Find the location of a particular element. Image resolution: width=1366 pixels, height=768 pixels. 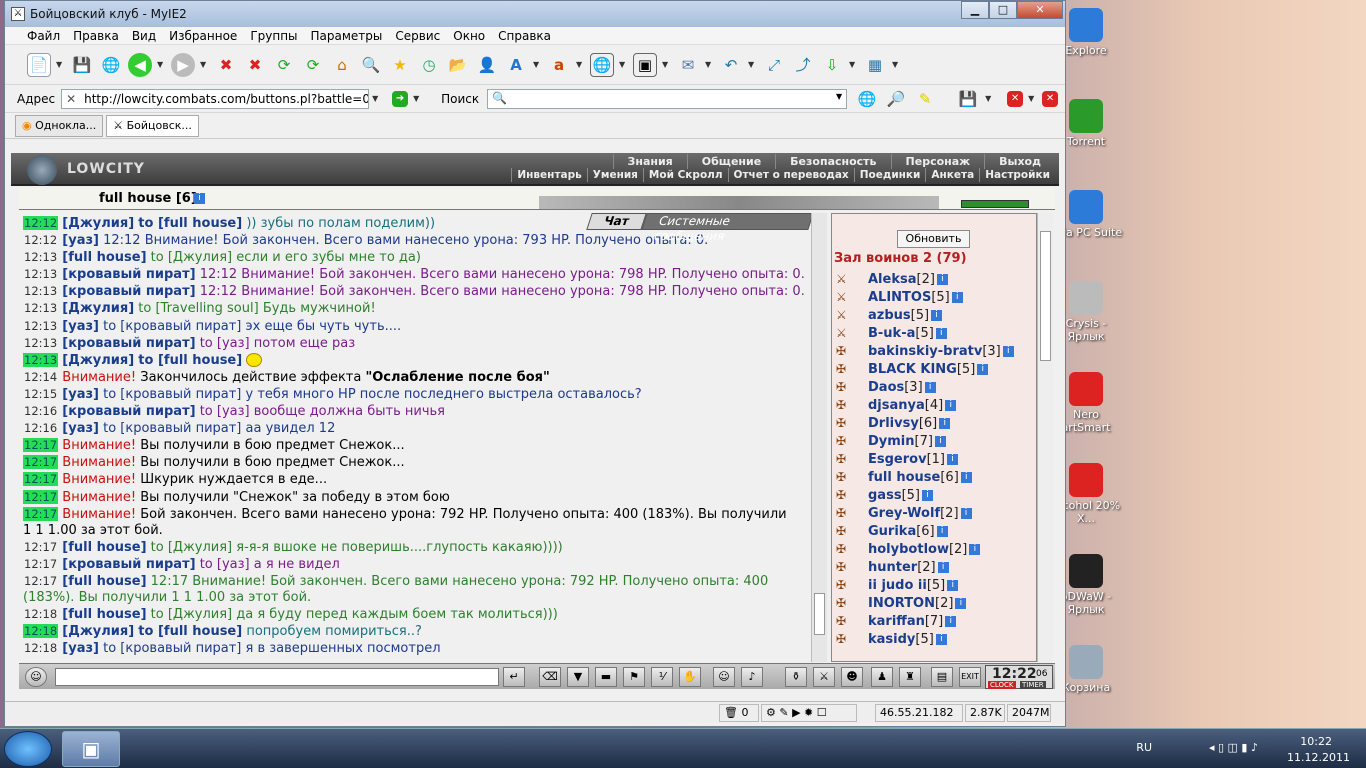

nav-sub-0: Инвентарь is located at coordinates (548, 175).